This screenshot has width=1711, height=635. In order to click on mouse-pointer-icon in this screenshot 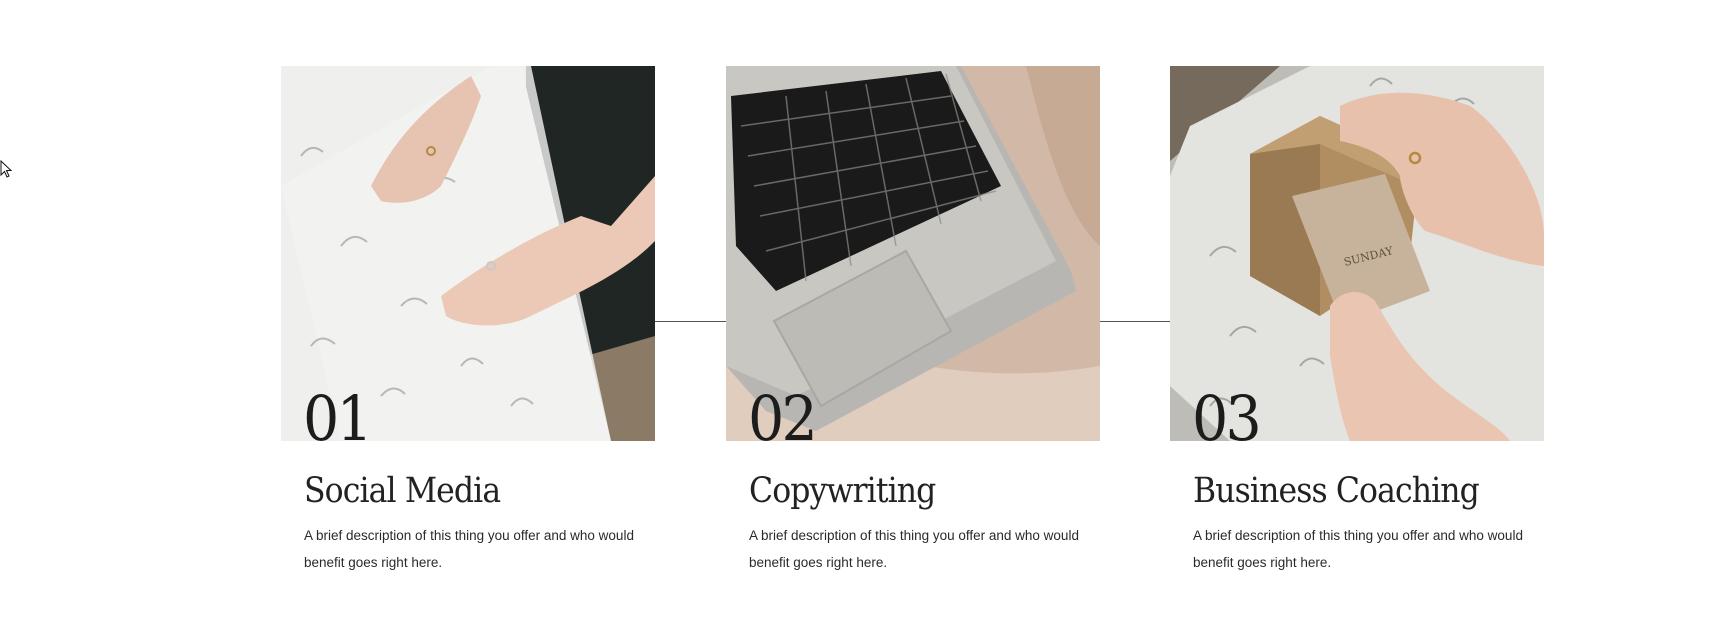, I will do `click(6, 169)`.